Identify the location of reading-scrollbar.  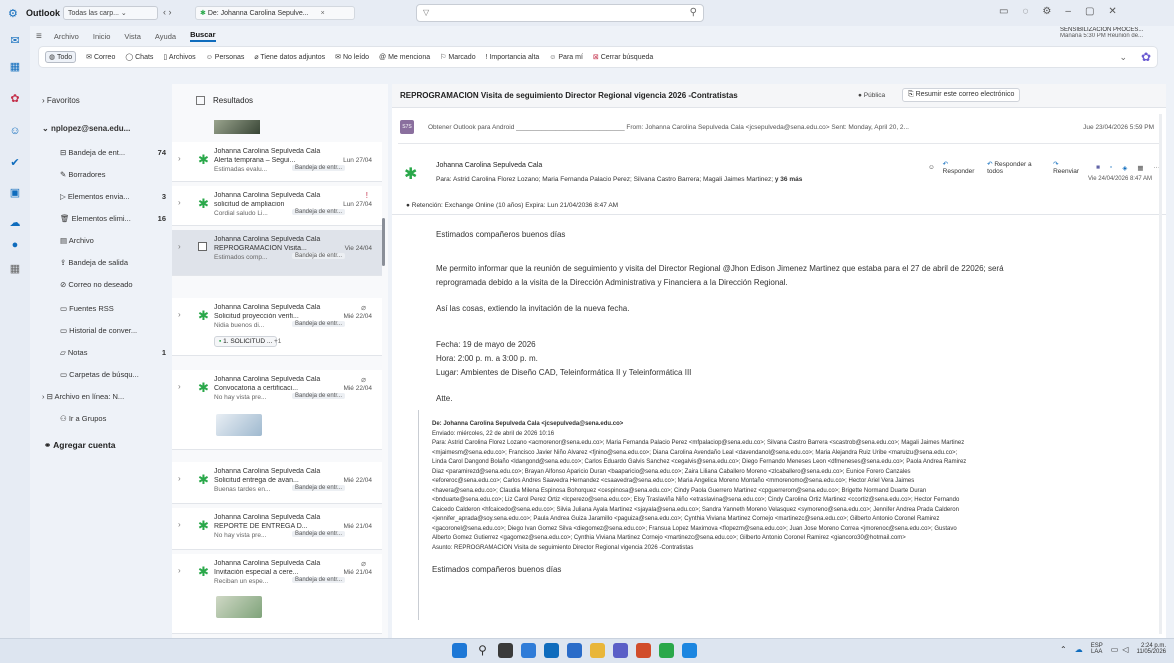
(1160, 374).